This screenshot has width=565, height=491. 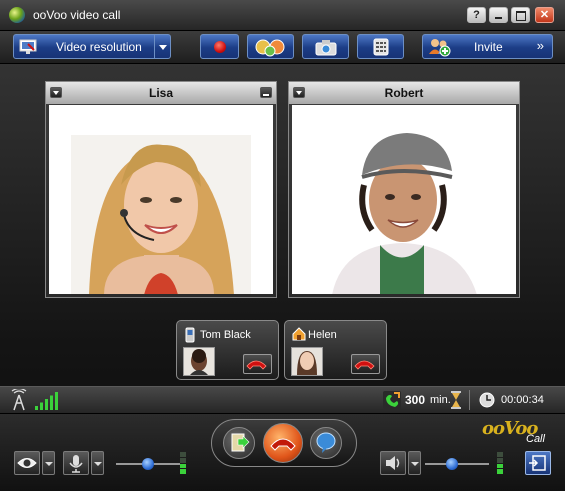 What do you see at coordinates (299, 334) in the screenshot?
I see `home-icon` at bounding box center [299, 334].